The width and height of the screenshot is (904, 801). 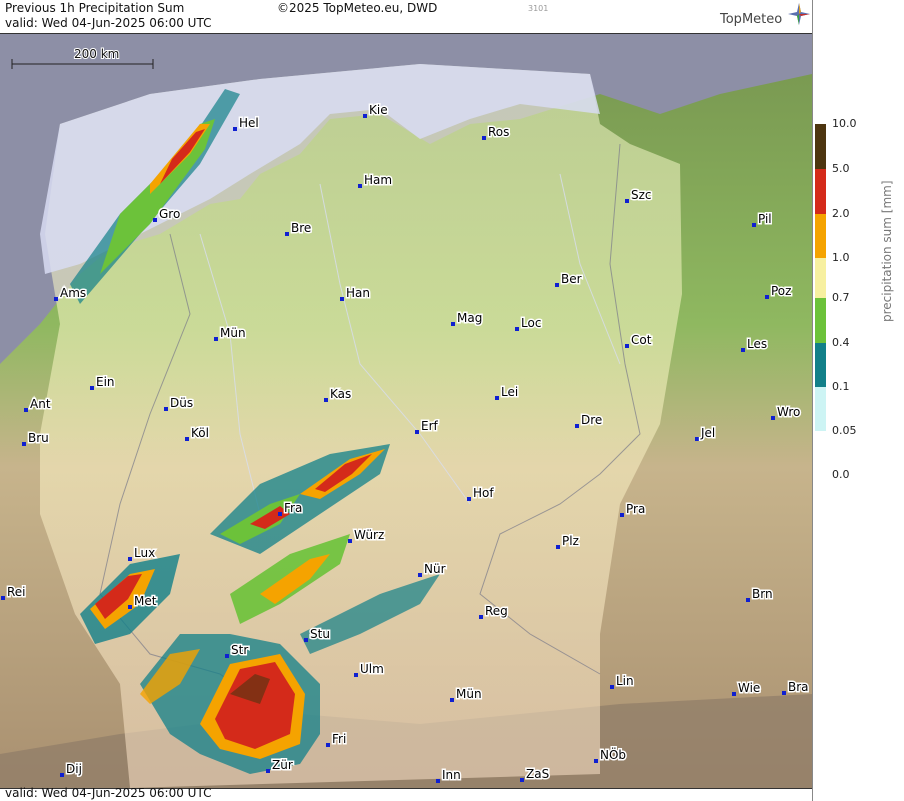 I want to click on city-label: Str, so click(x=239, y=650).